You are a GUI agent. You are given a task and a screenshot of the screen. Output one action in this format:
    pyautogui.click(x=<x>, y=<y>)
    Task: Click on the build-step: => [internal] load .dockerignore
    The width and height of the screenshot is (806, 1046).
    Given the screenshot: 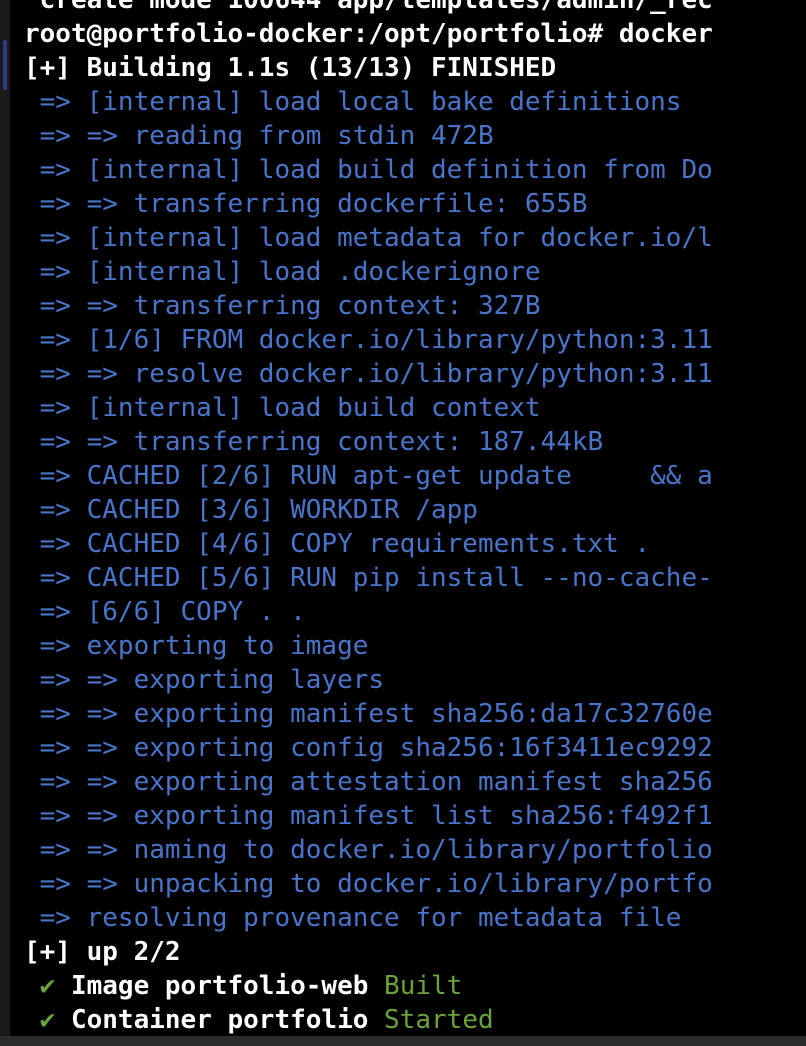 What is the action you would take?
    pyautogui.click(x=282, y=272)
    